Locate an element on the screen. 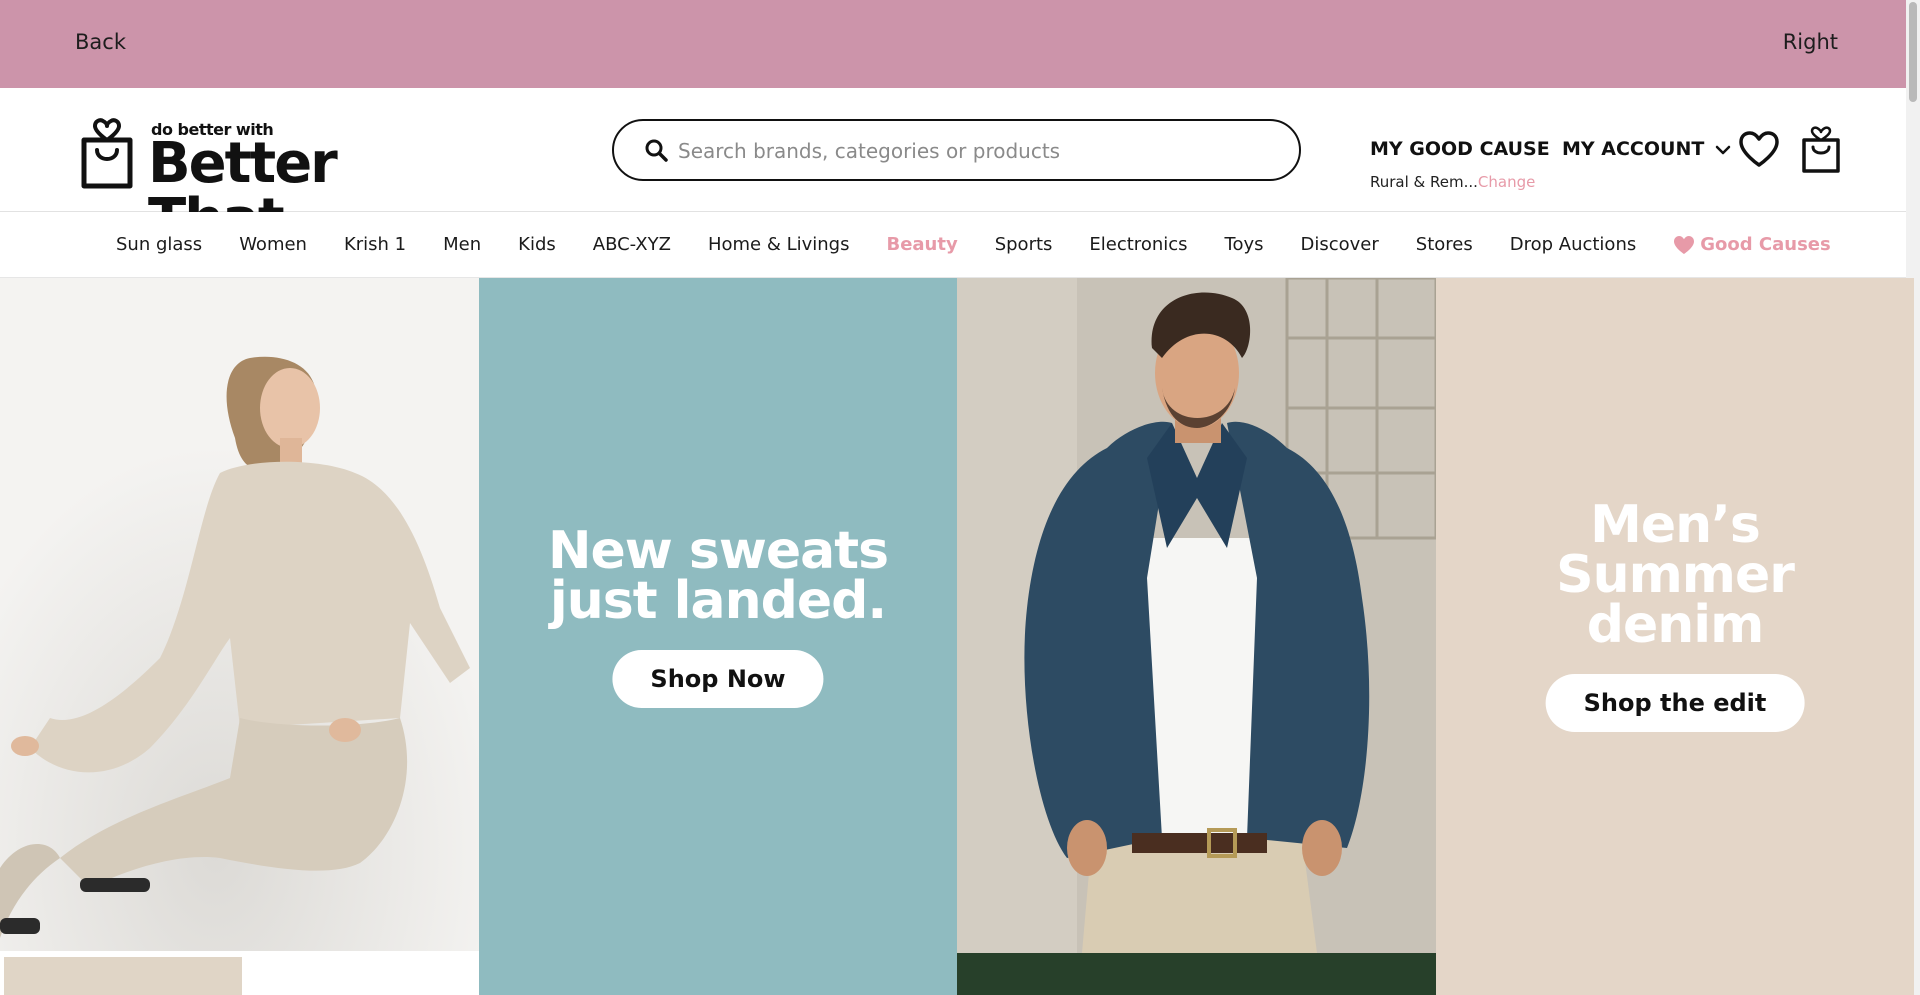 This screenshot has height=995, width=1920. nav-item-sun-glass: Sun glass is located at coordinates (159, 244).